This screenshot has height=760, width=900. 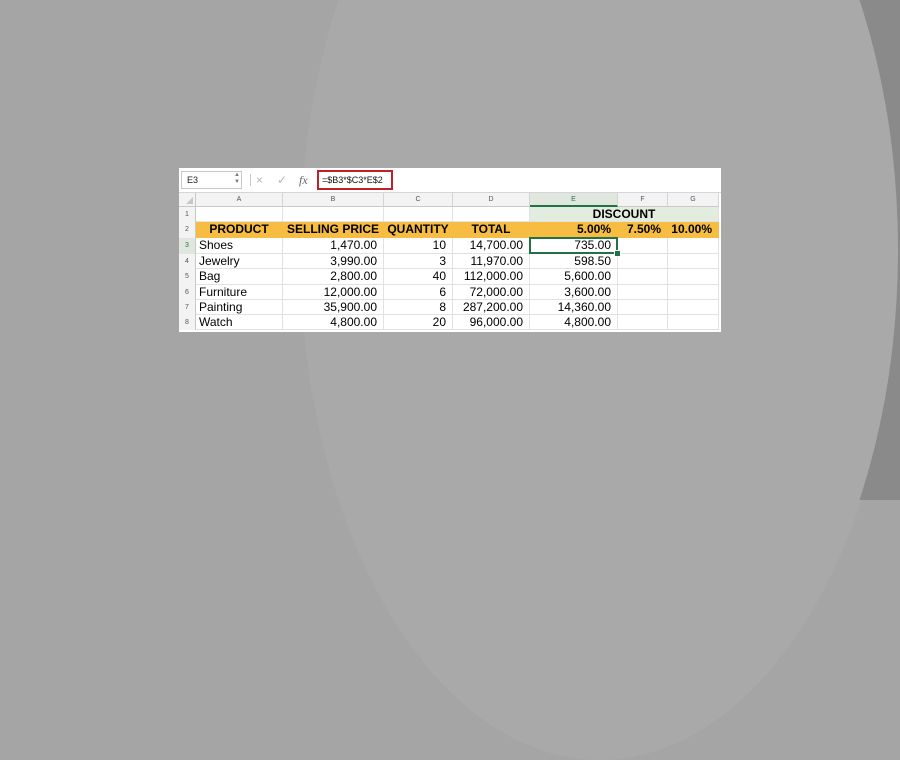 What do you see at coordinates (418, 200) in the screenshot?
I see `column-header-c: C` at bounding box center [418, 200].